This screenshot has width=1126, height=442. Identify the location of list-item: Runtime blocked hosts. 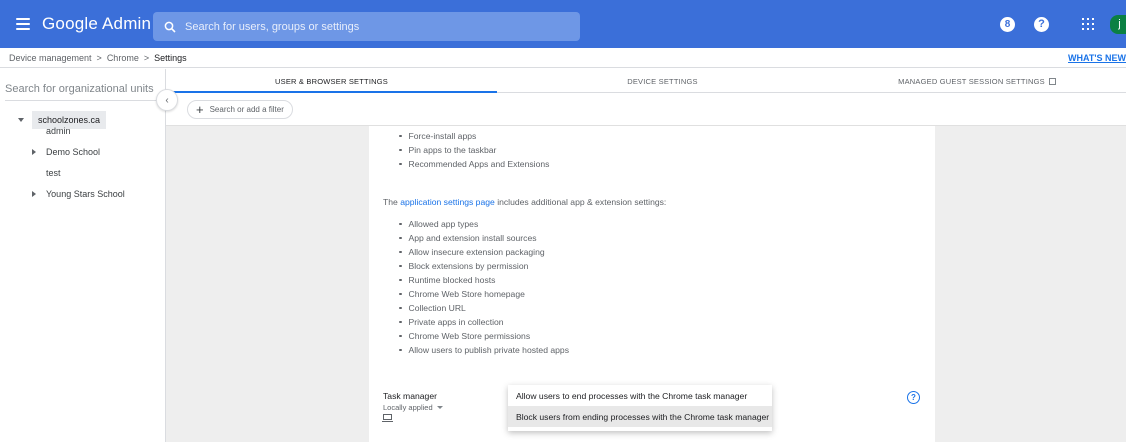
(484, 280).